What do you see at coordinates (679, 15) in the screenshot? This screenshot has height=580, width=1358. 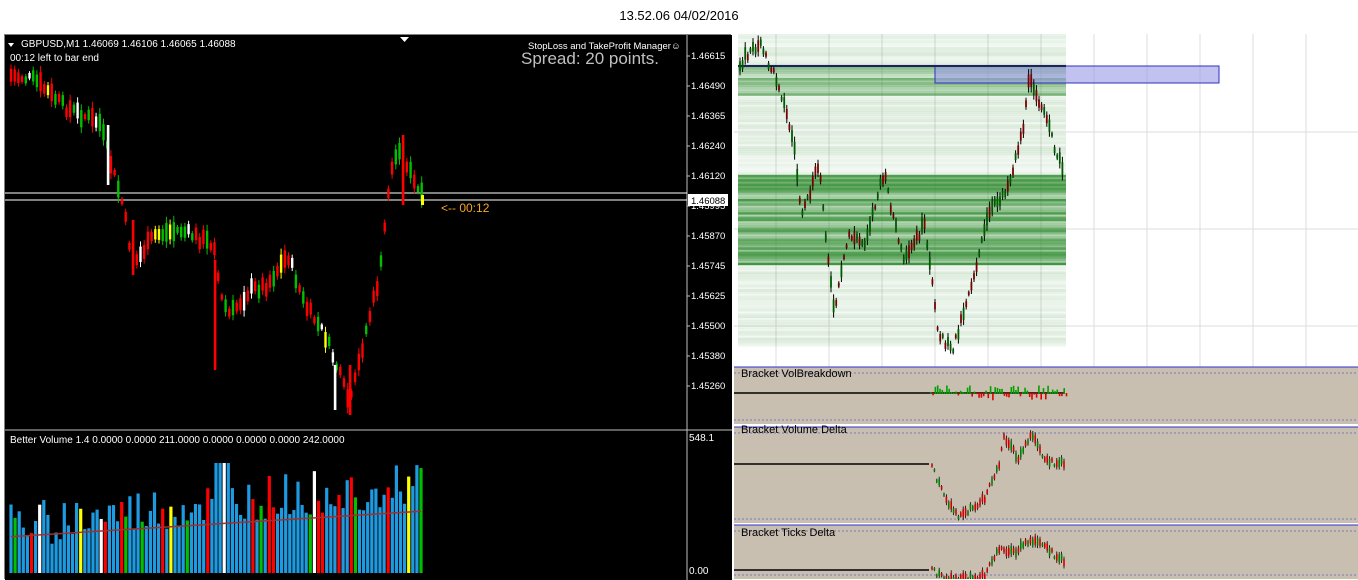 I see `chart-timestamp: 13.52.06 04/02/2016` at bounding box center [679, 15].